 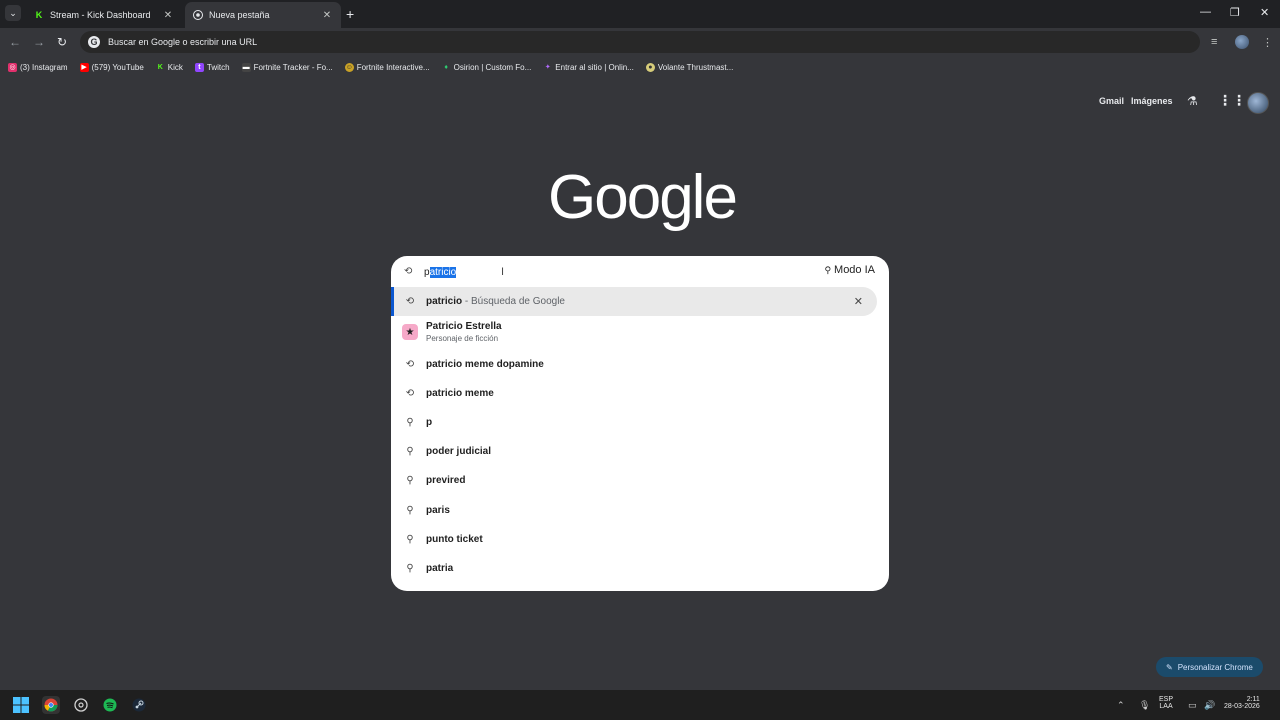 I want to click on gmail-link: Gmail, so click(x=1111, y=101).